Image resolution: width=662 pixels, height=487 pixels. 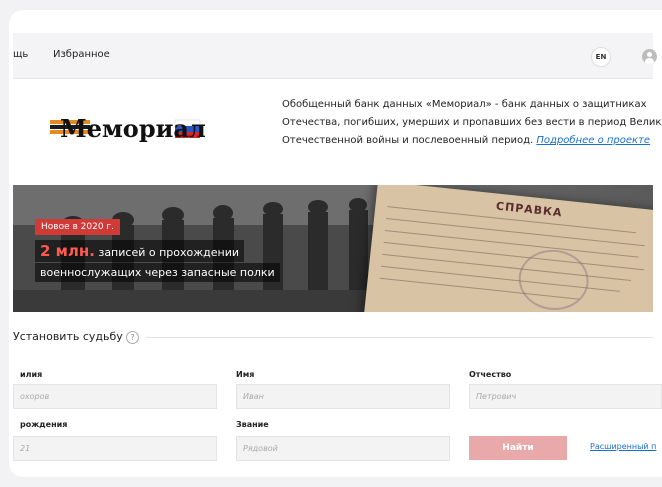 I want to click on section-divider, so click(x=399, y=337).